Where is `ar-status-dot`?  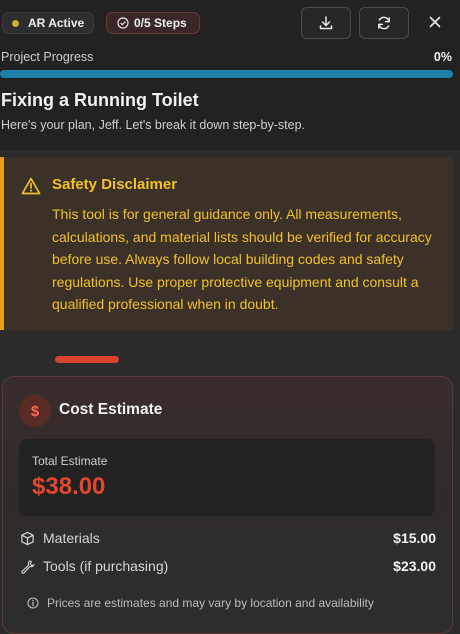 ar-status-dot is located at coordinates (15, 23).